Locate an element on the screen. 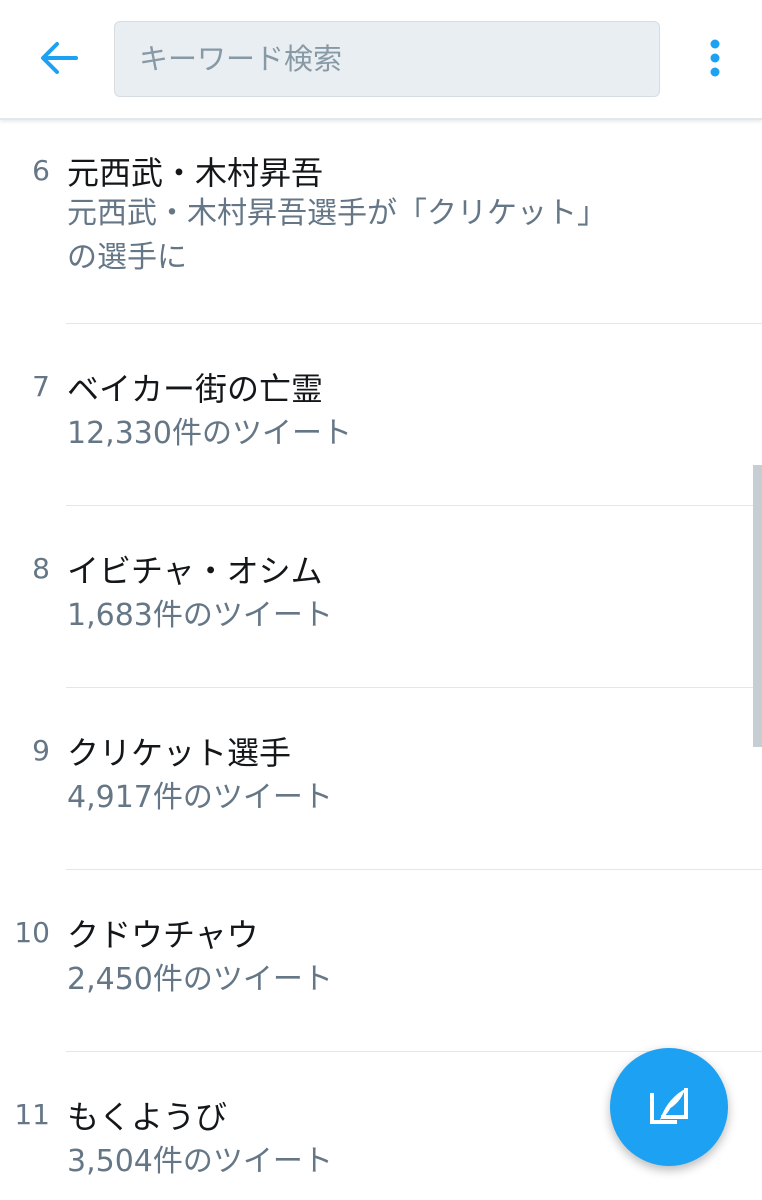  trend-name: イビチャ・オシム is located at coordinates (195, 571).